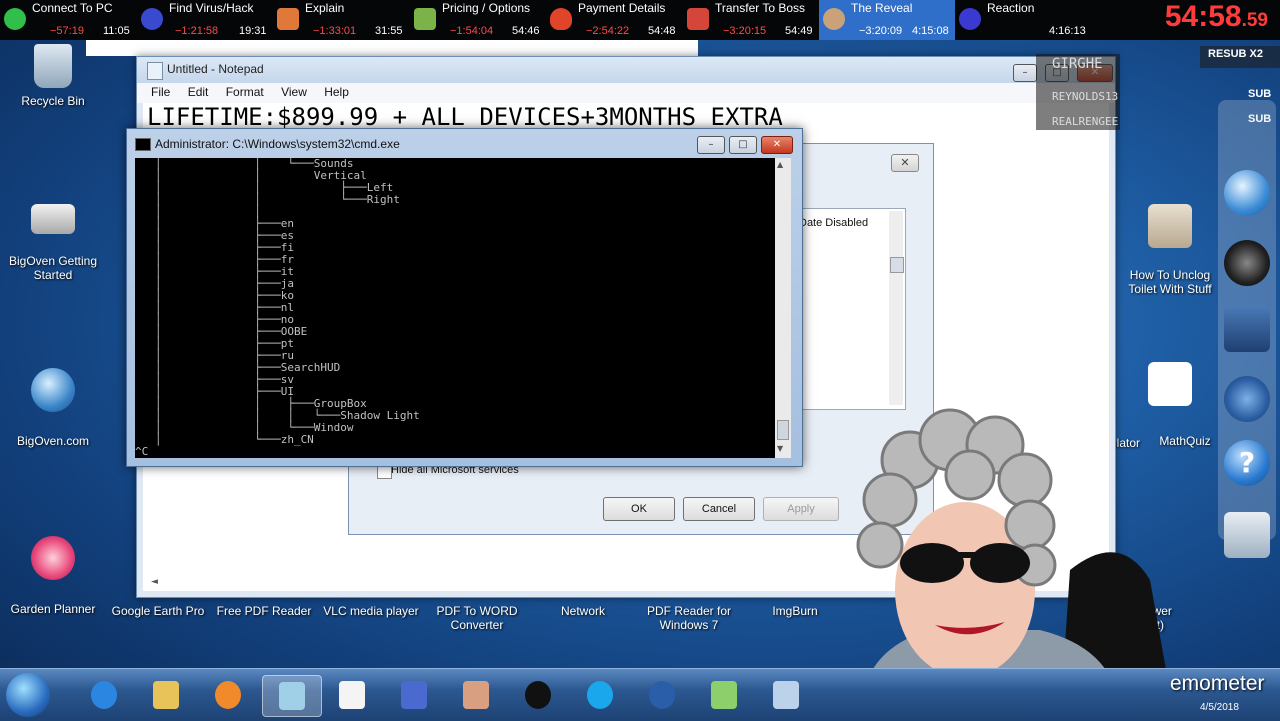 Image resolution: width=1280 pixels, height=721 pixels. I want to click on taskbar-taskmgr, so click(786, 695).